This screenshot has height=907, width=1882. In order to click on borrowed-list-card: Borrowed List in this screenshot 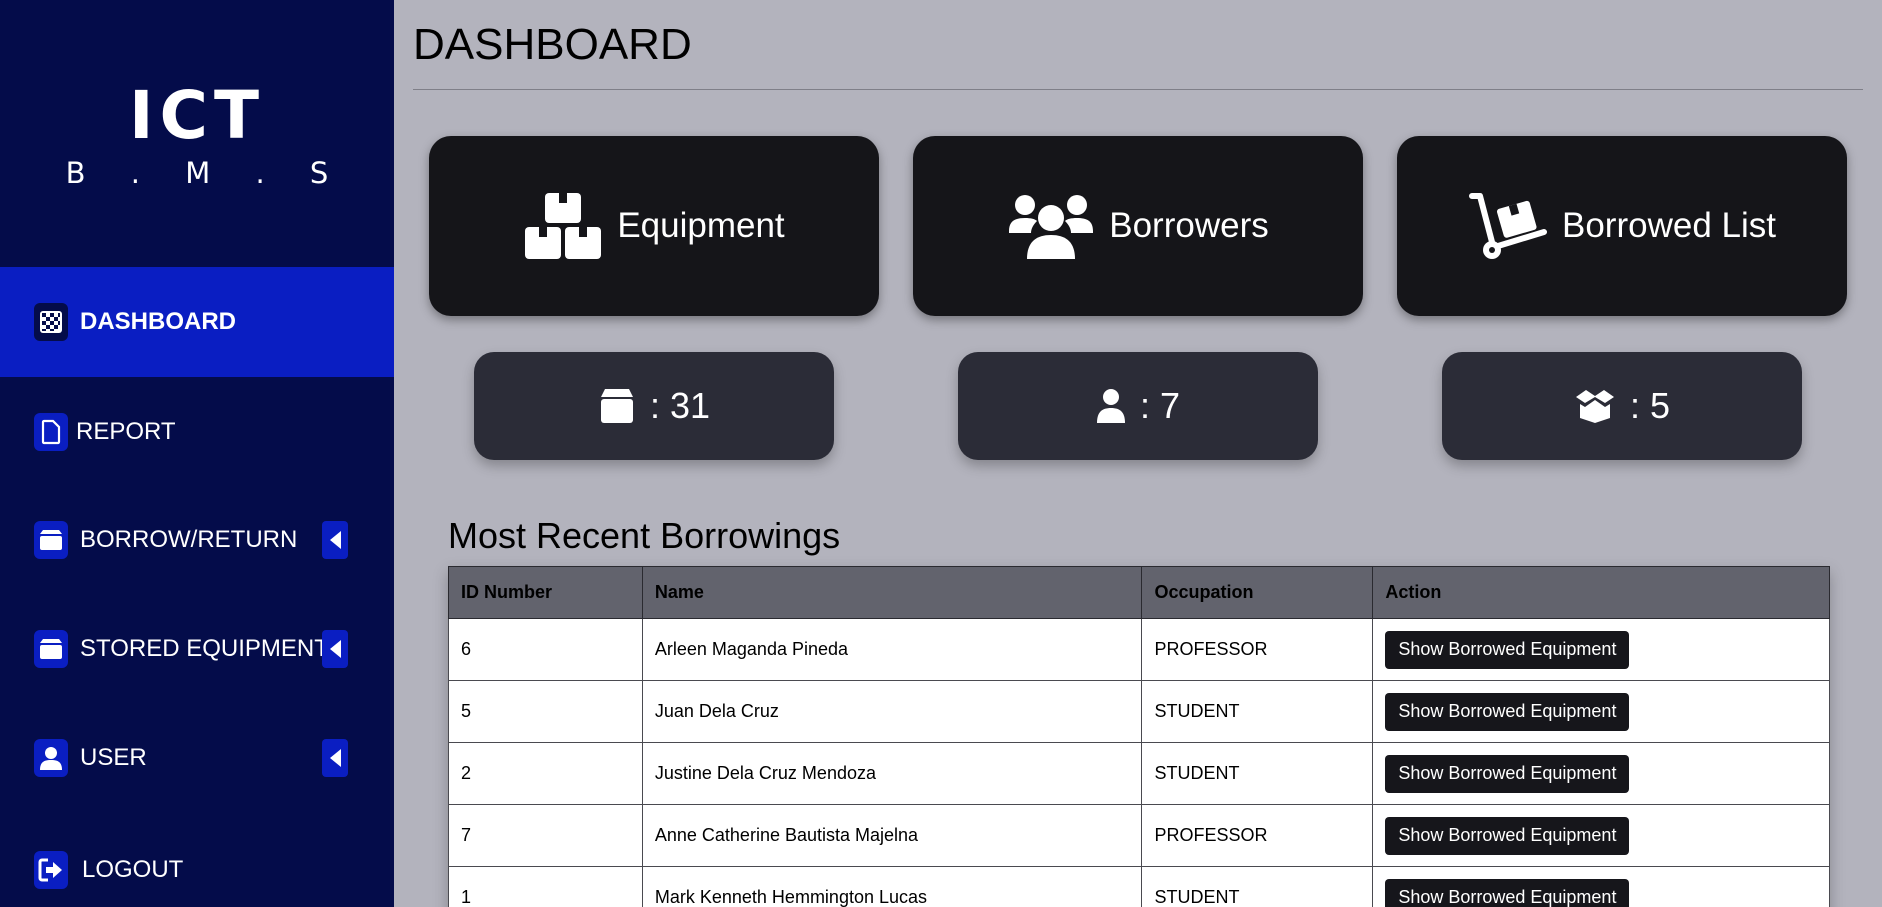, I will do `click(1622, 226)`.